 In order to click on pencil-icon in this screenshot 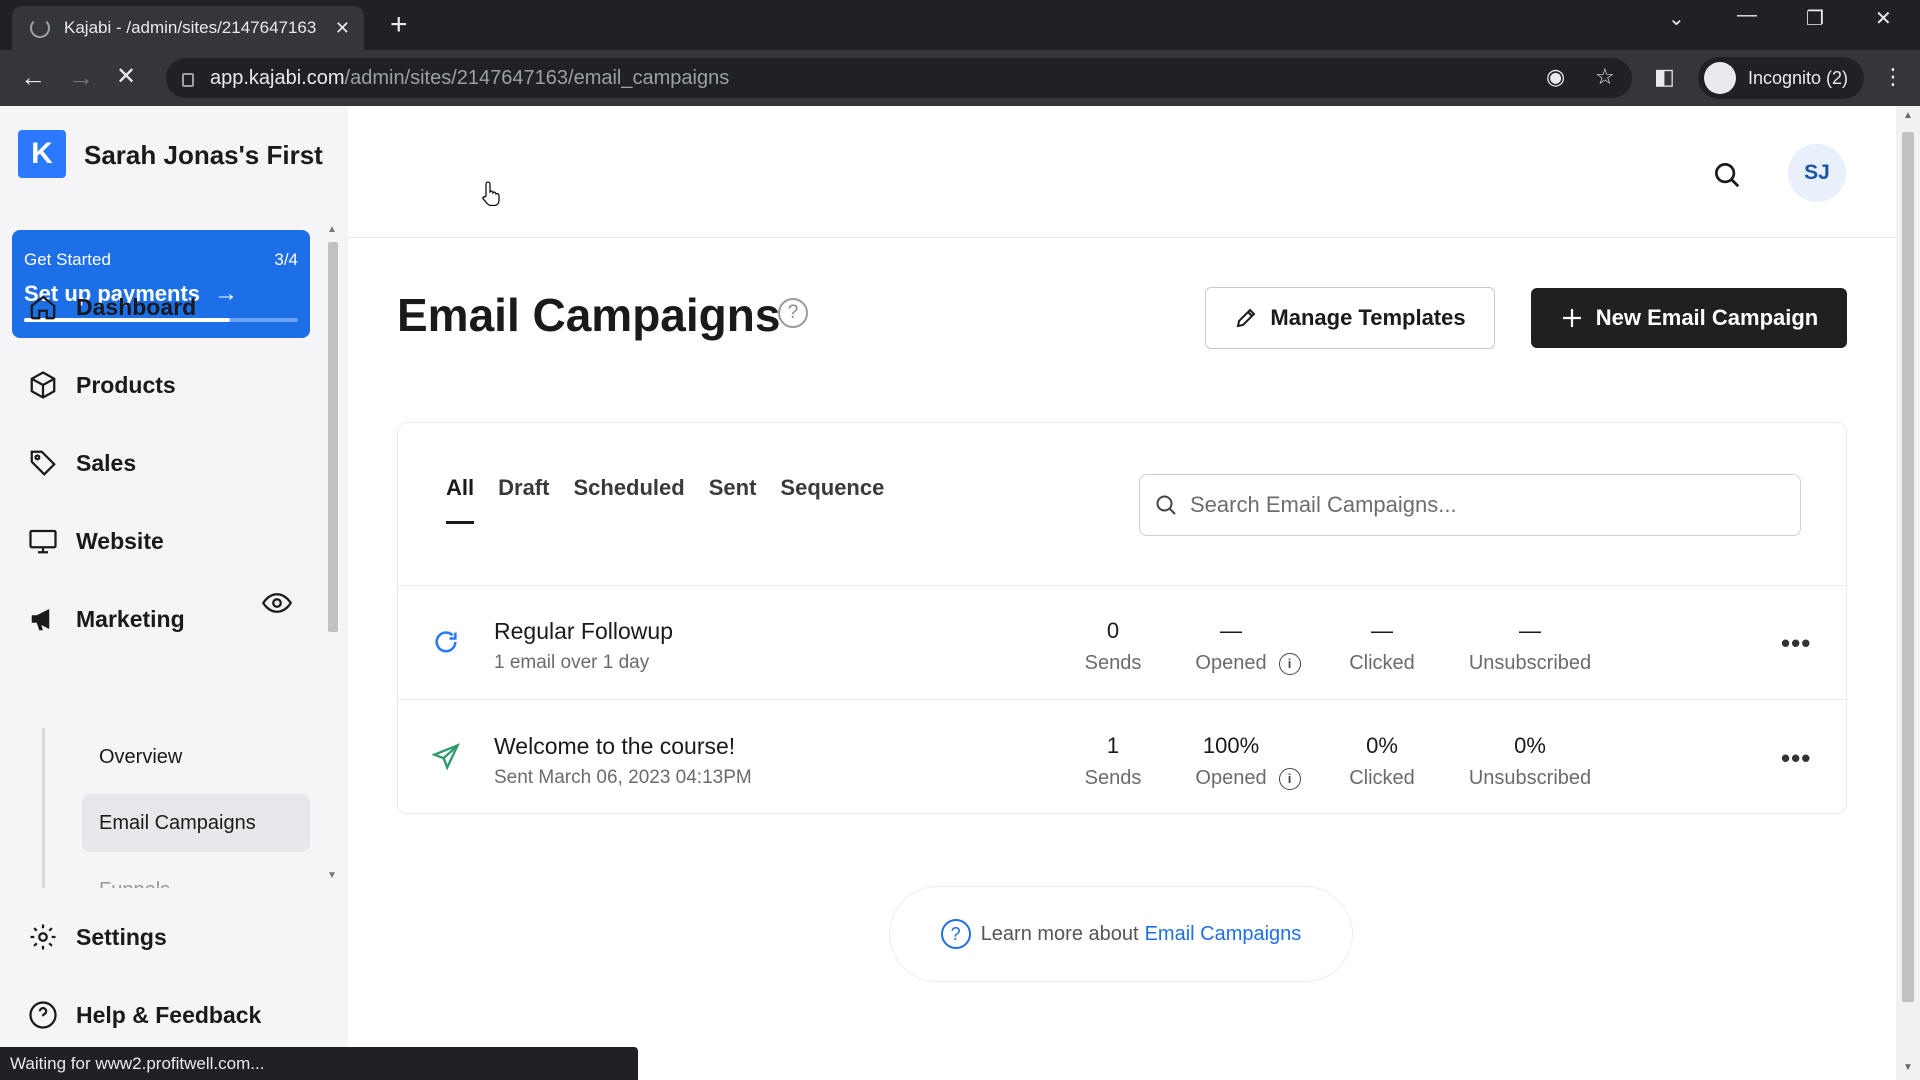, I will do `click(1246, 318)`.